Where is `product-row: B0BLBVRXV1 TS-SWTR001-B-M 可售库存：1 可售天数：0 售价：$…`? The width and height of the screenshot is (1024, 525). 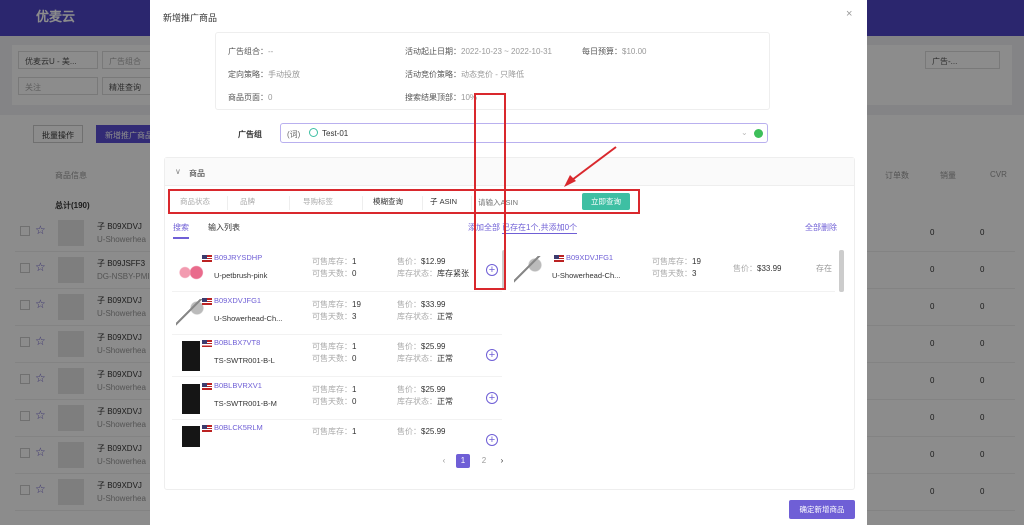
product-row: B0BLBVRXV1 TS-SWTR001-B-M 可售库存：1 可售天数：0 售价：$… is located at coordinates (337, 399).